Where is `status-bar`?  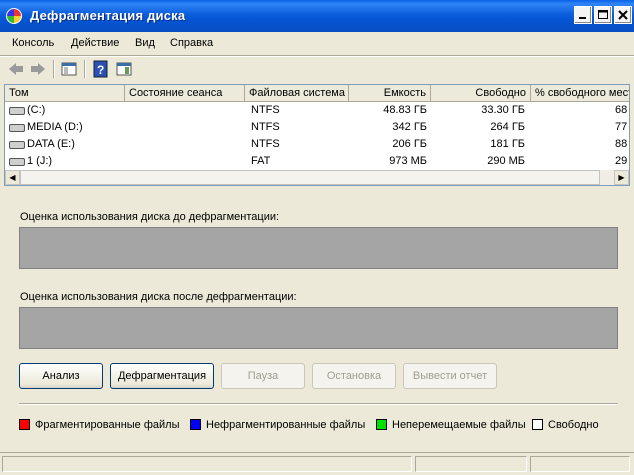 status-bar is located at coordinates (317, 463).